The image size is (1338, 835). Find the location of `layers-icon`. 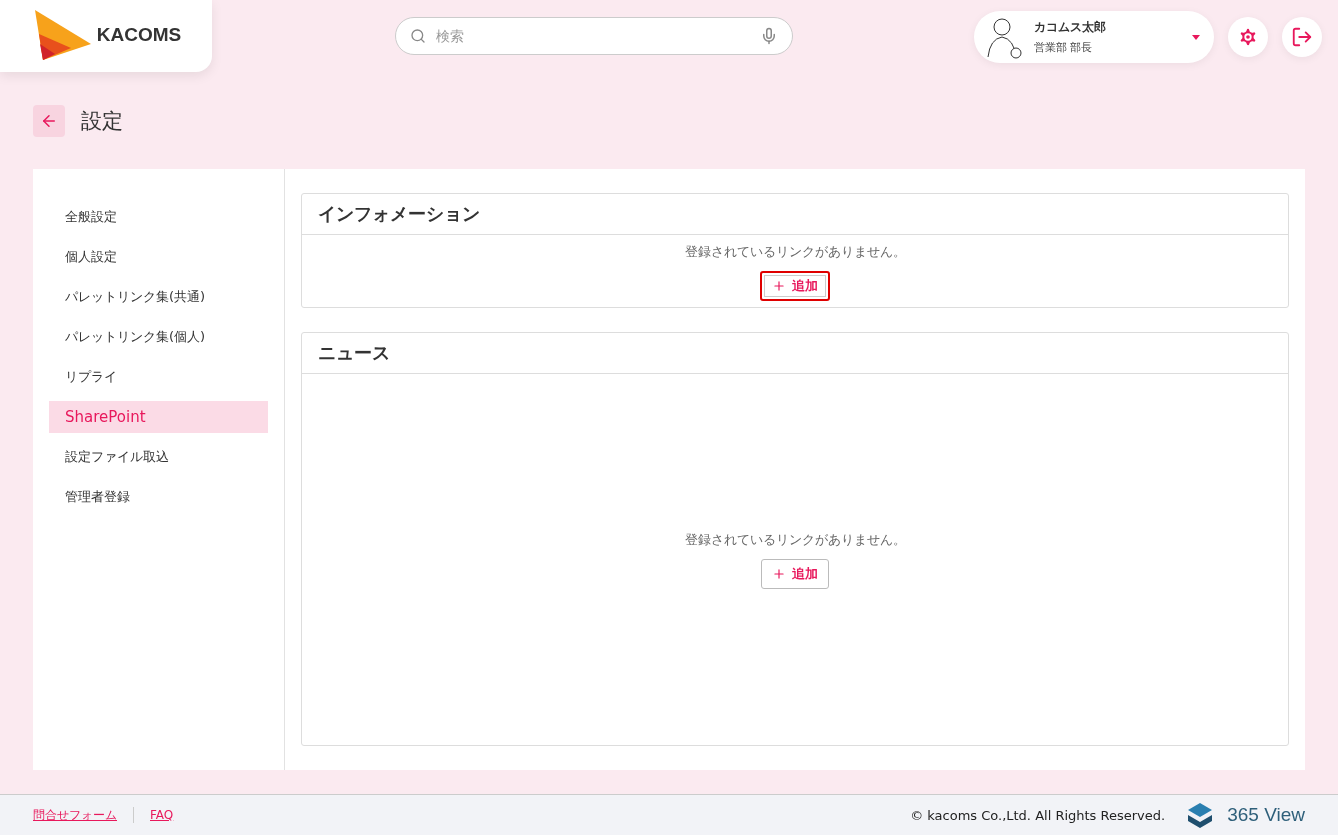

layers-icon is located at coordinates (1200, 815).